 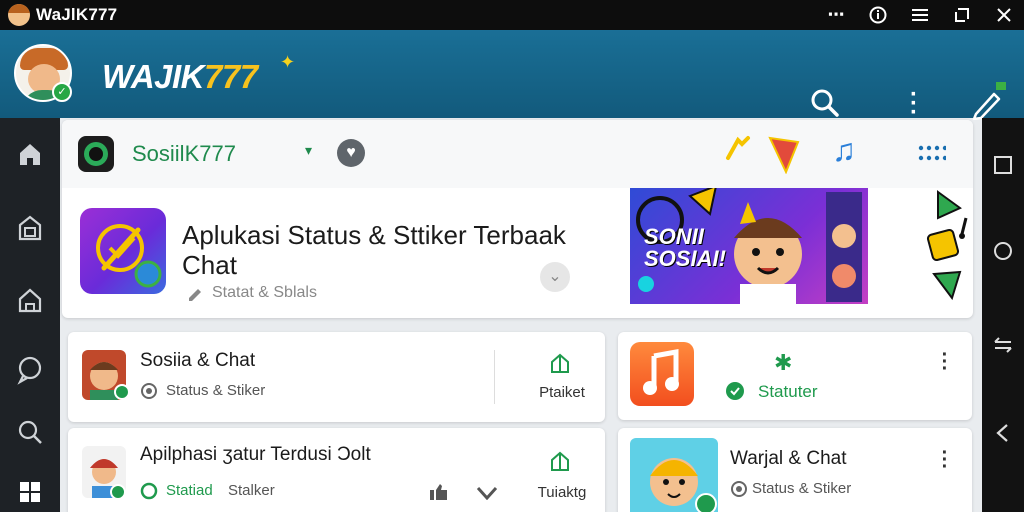 What do you see at coordinates (180, 76) in the screenshot?
I see `brand-logo: WAJIK777` at bounding box center [180, 76].